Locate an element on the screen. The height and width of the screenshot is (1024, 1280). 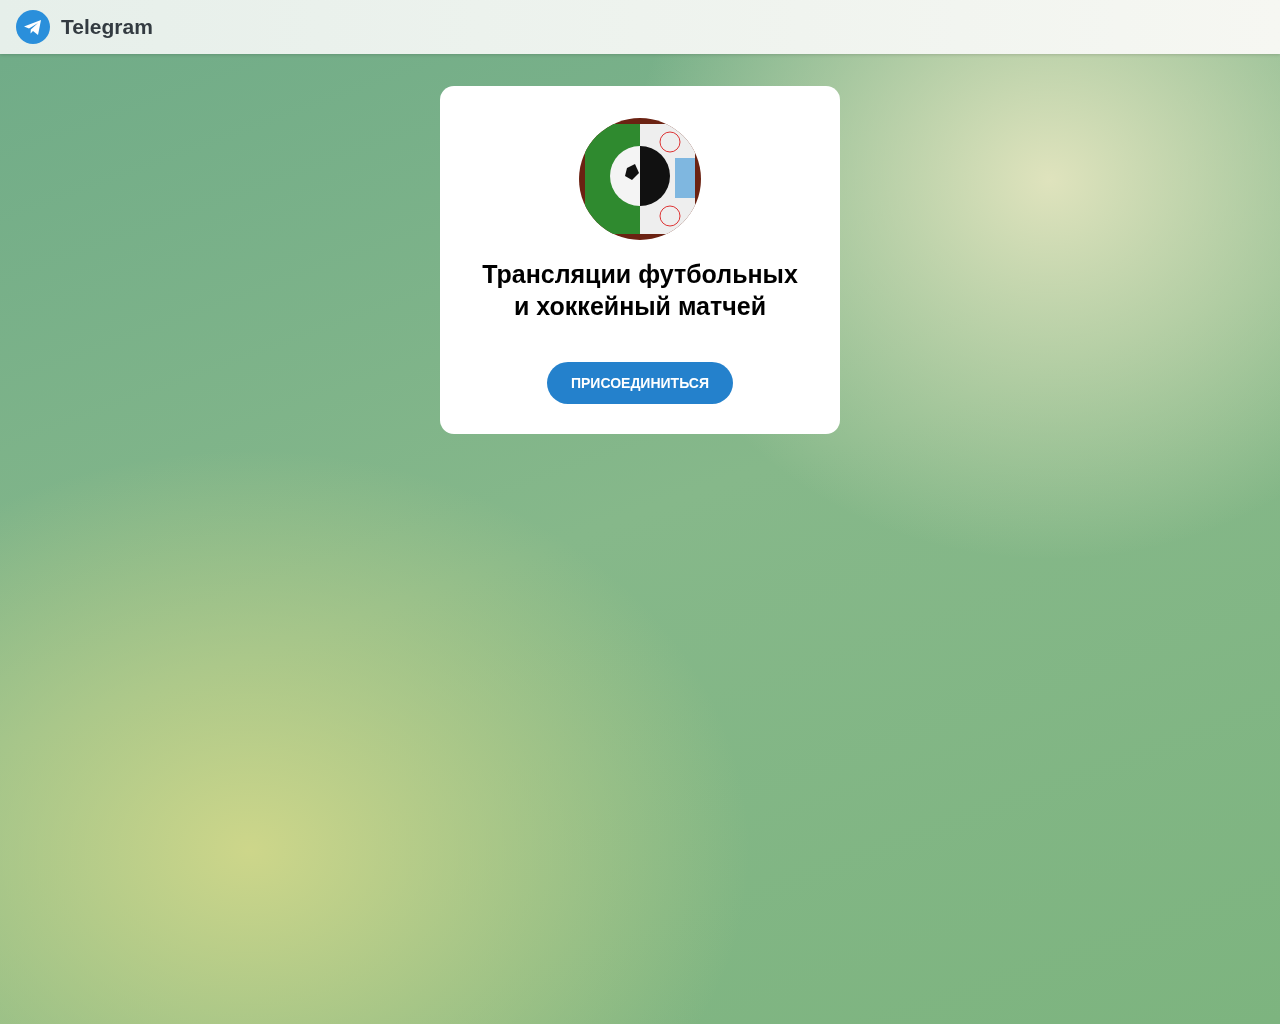
channel-title: Трансляции футбольных и хоккейный матчей is located at coordinates (640, 290).